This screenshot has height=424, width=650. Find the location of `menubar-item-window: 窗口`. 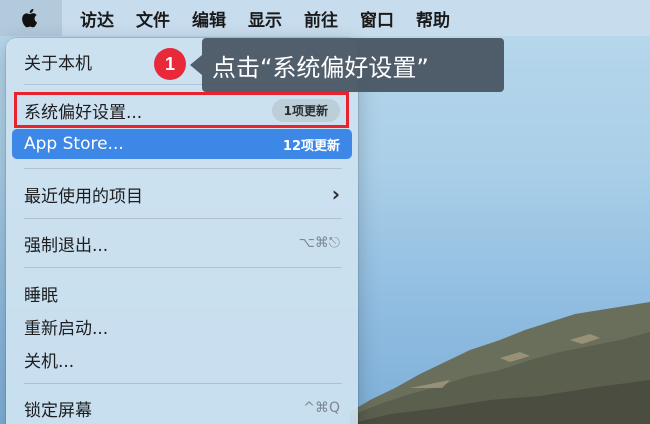

menubar-item-window: 窗口 is located at coordinates (377, 18).